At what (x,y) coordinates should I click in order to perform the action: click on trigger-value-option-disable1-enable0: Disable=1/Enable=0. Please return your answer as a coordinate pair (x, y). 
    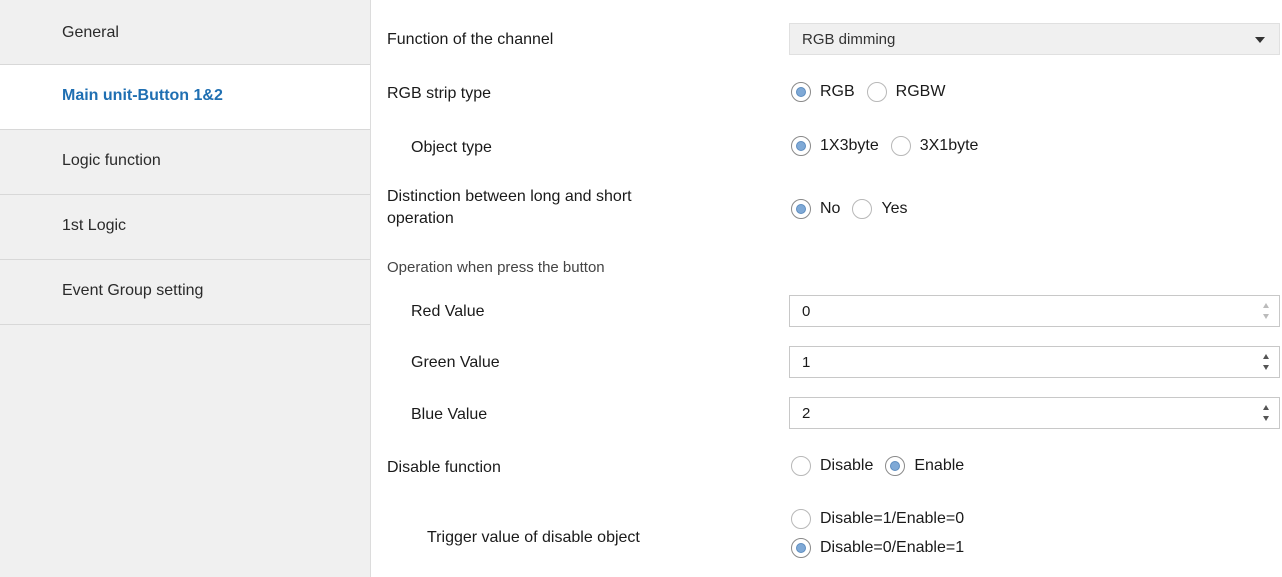
    Looking at the image, I should click on (877, 519).